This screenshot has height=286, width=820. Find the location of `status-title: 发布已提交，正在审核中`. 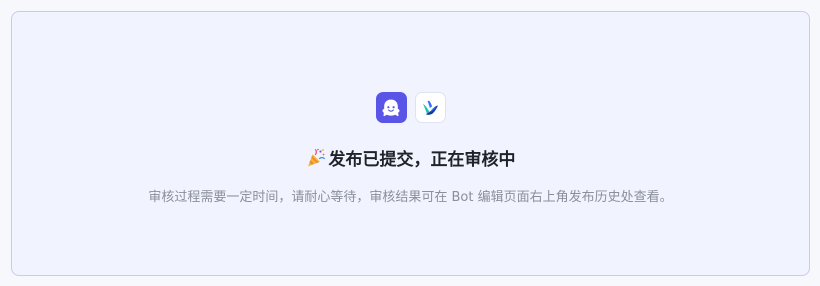

status-title: 发布已提交，正在审核中 is located at coordinates (410, 160).